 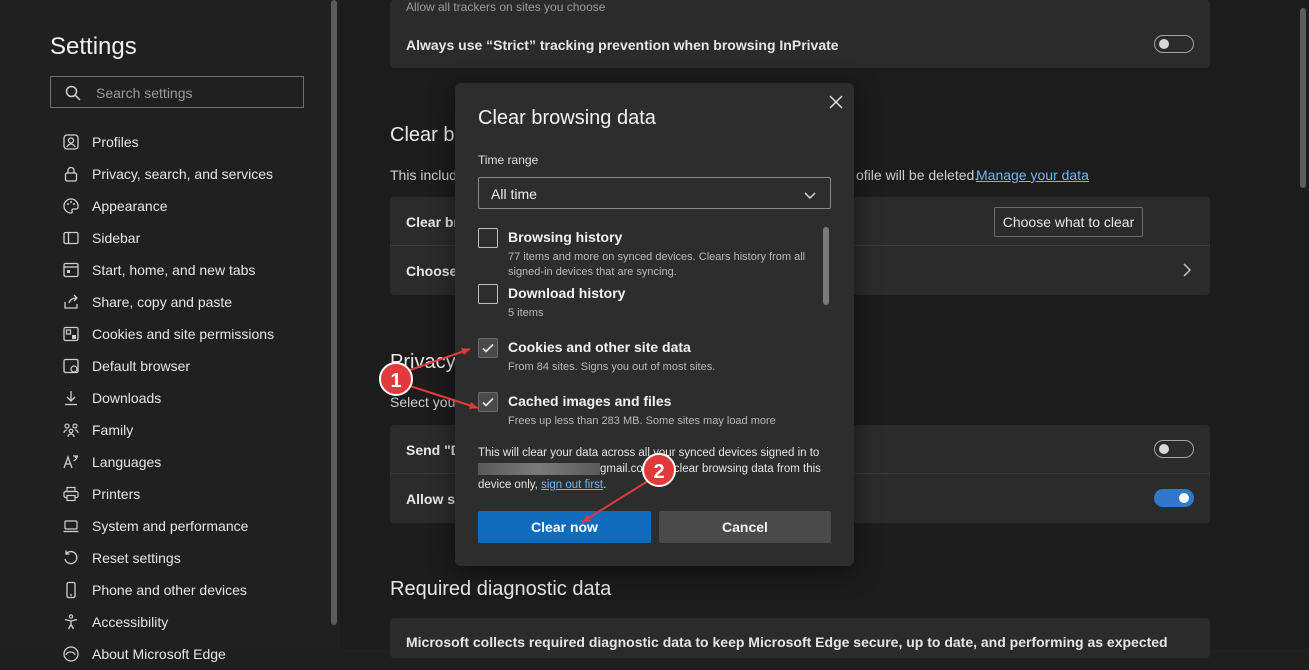 I want to click on search-settings-input: Search settings, so click(x=177, y=92).